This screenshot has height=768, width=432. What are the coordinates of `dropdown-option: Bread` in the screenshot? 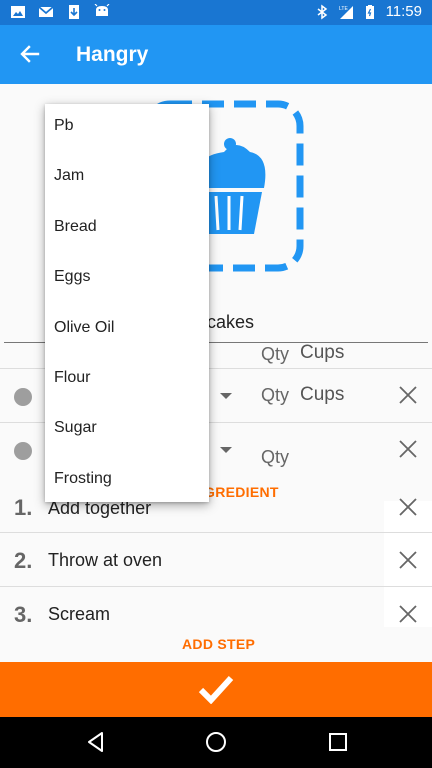 It's located at (127, 230).